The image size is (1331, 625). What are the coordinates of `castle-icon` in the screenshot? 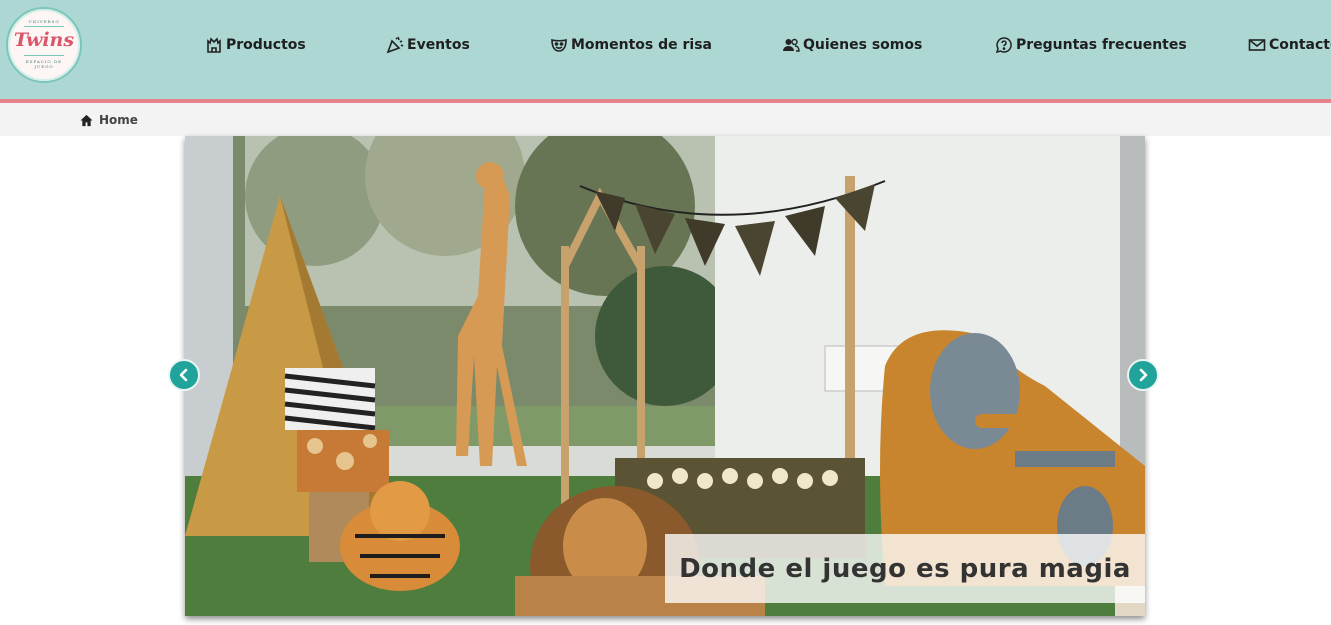 It's located at (214, 45).